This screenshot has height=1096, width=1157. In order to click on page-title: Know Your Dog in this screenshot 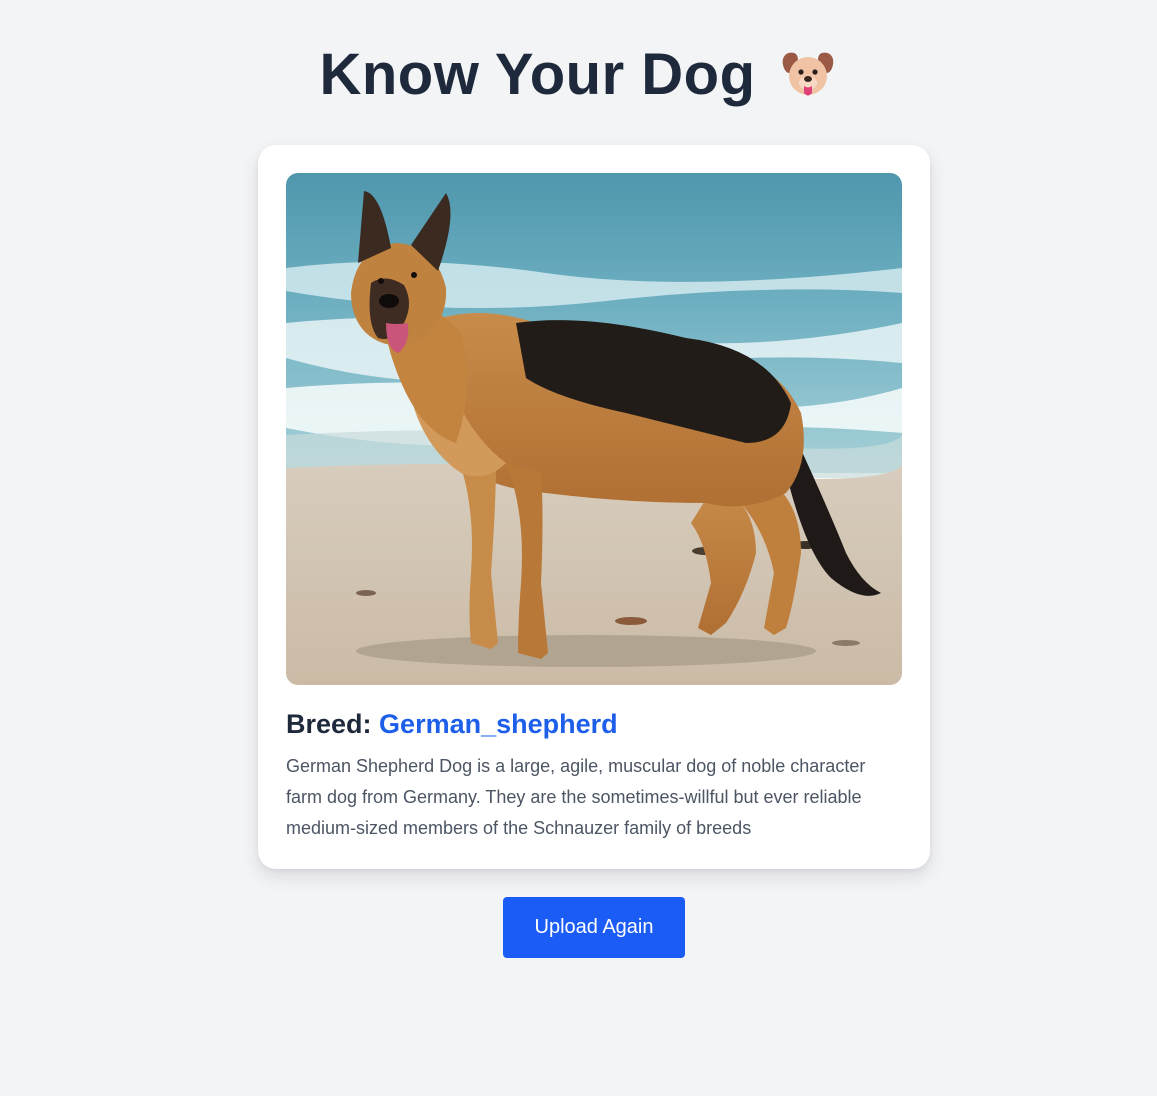, I will do `click(537, 74)`.